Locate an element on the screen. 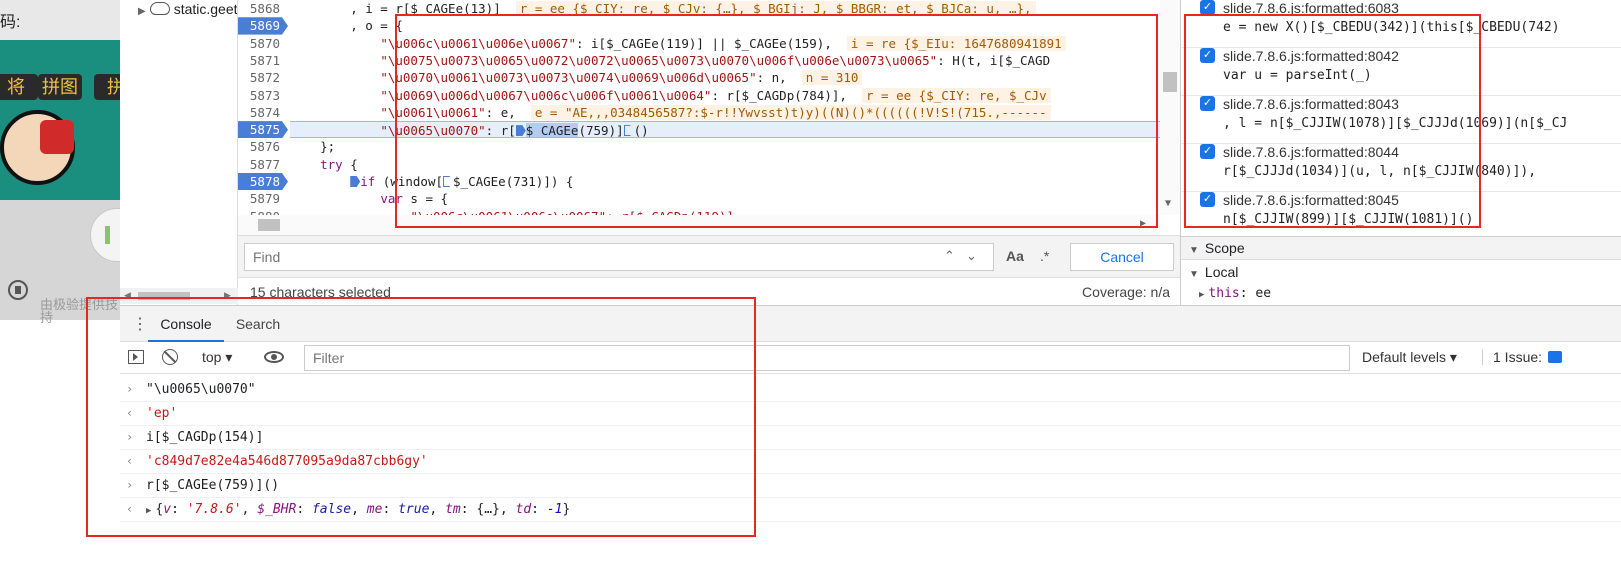  selection-status: 15 characters selected is located at coordinates (320, 292).